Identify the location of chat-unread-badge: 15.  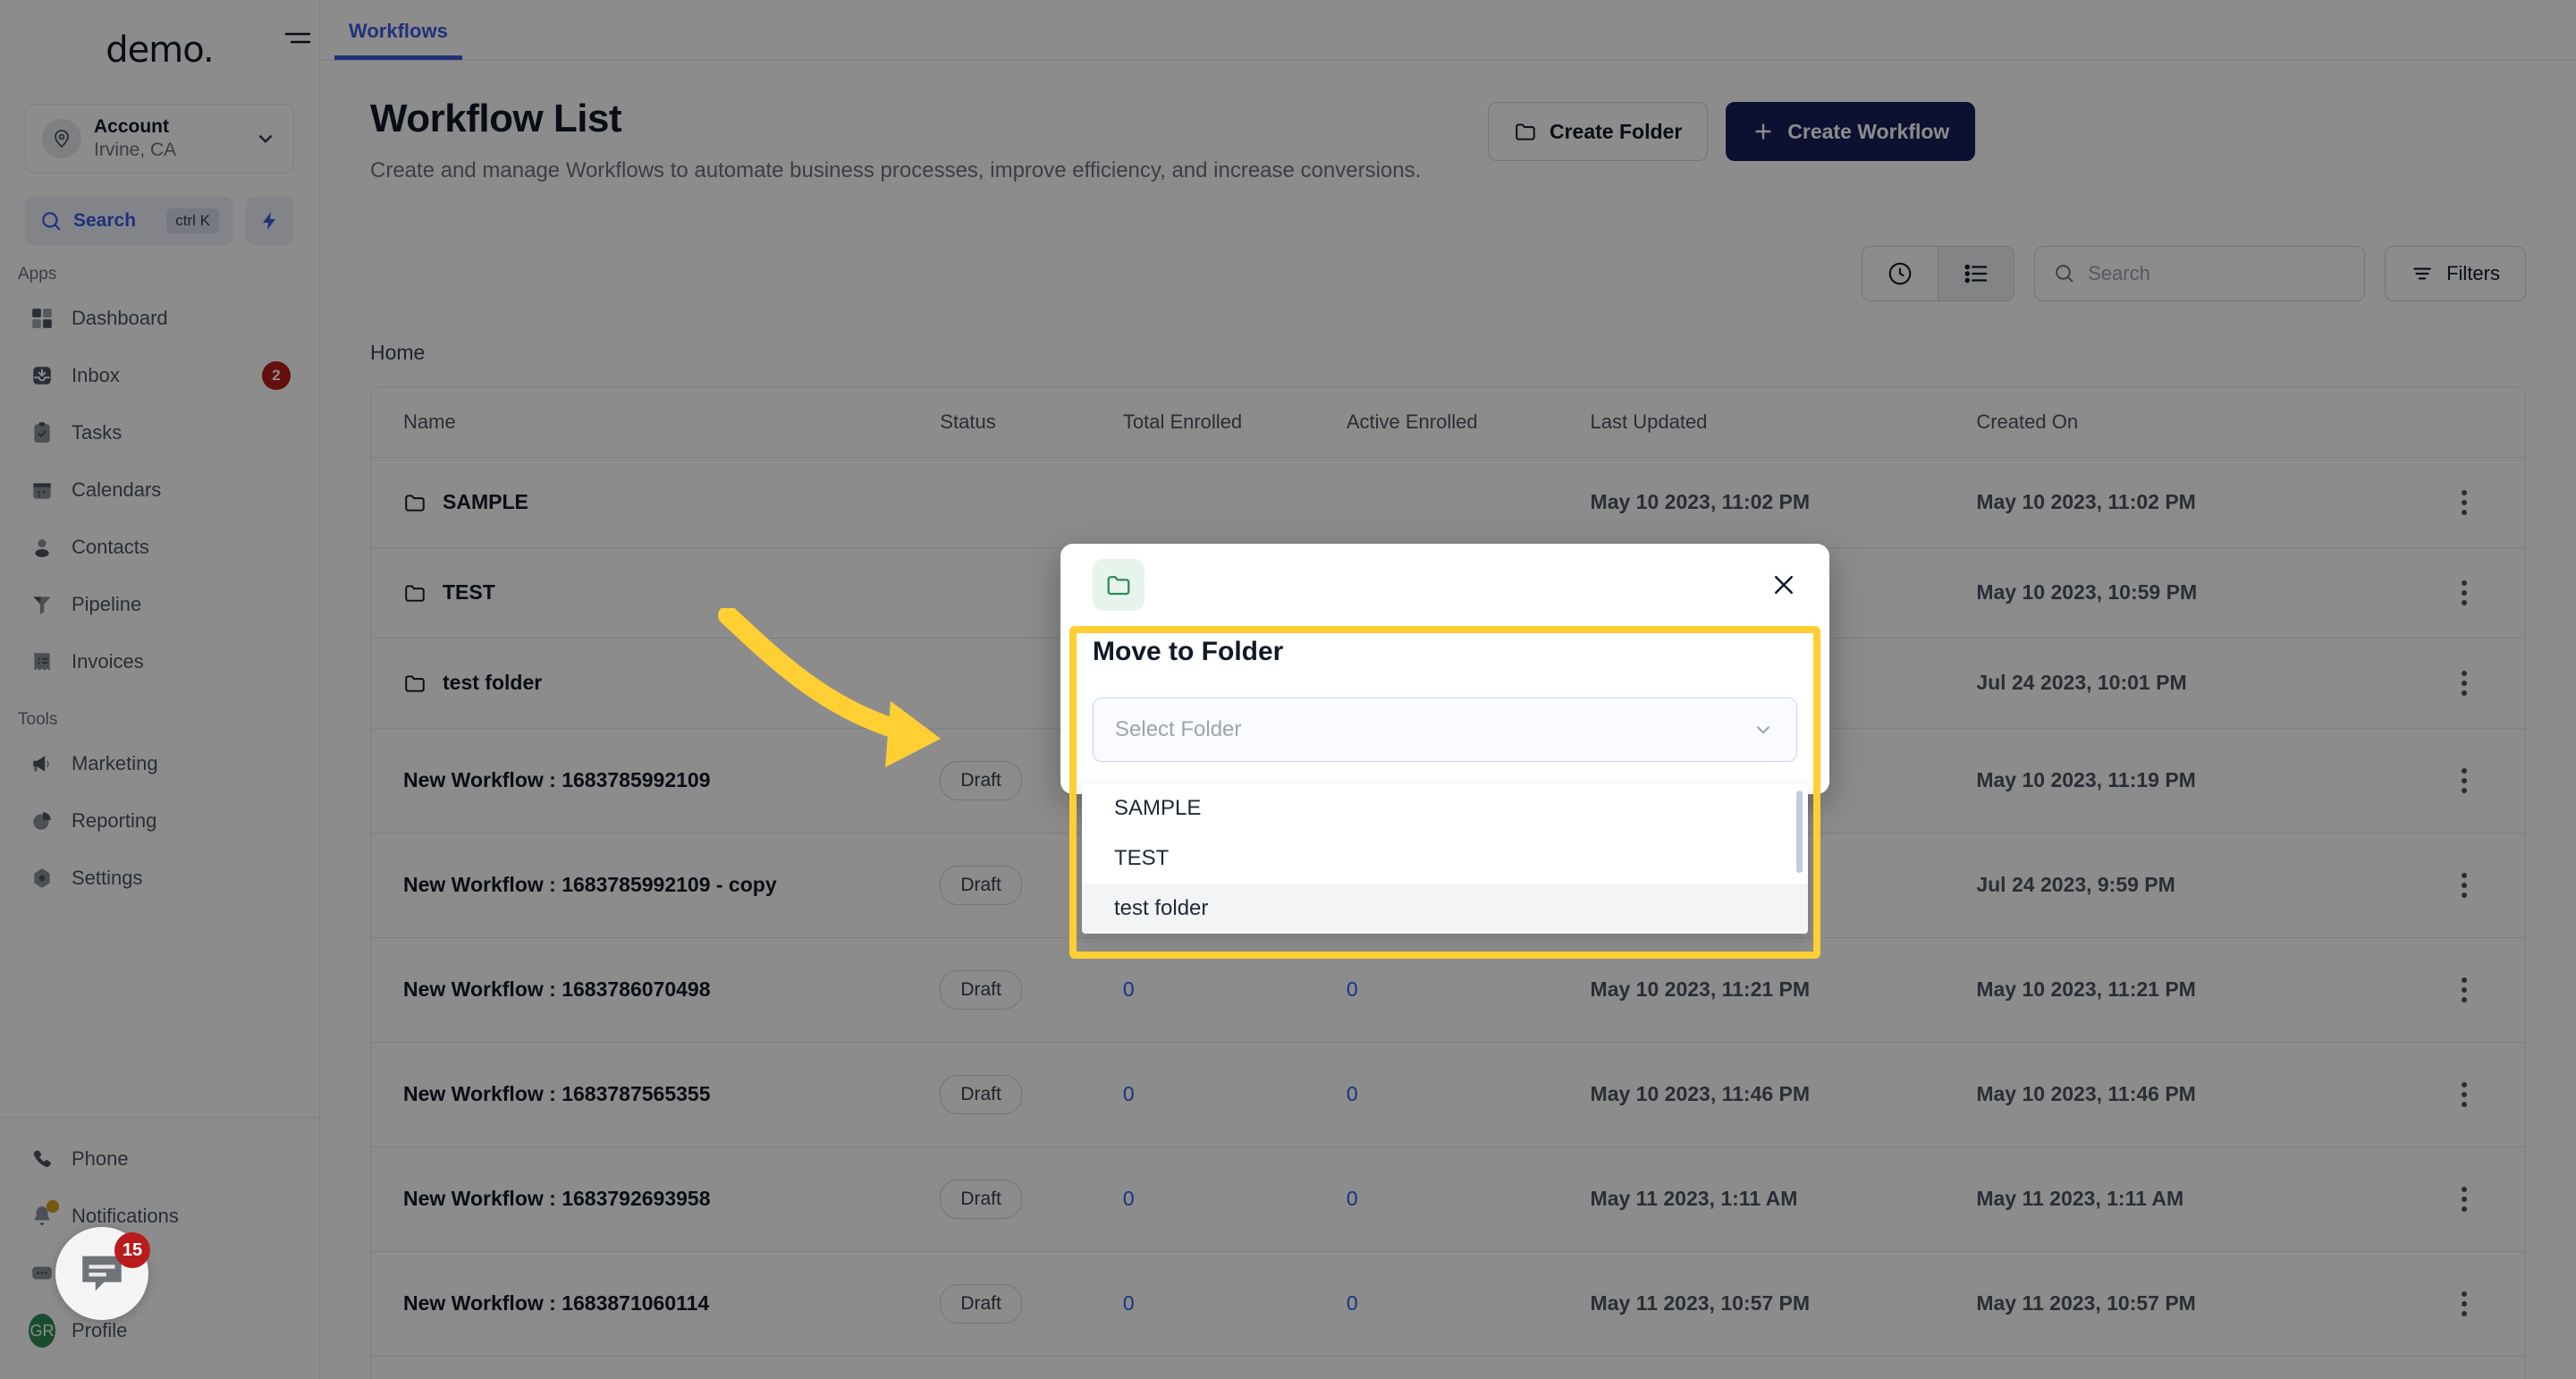
(132, 1250).